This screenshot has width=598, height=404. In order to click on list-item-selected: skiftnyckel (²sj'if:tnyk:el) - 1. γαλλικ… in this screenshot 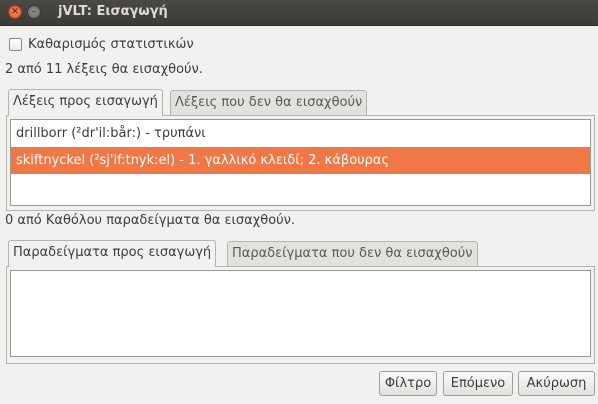, I will do `click(300, 160)`.